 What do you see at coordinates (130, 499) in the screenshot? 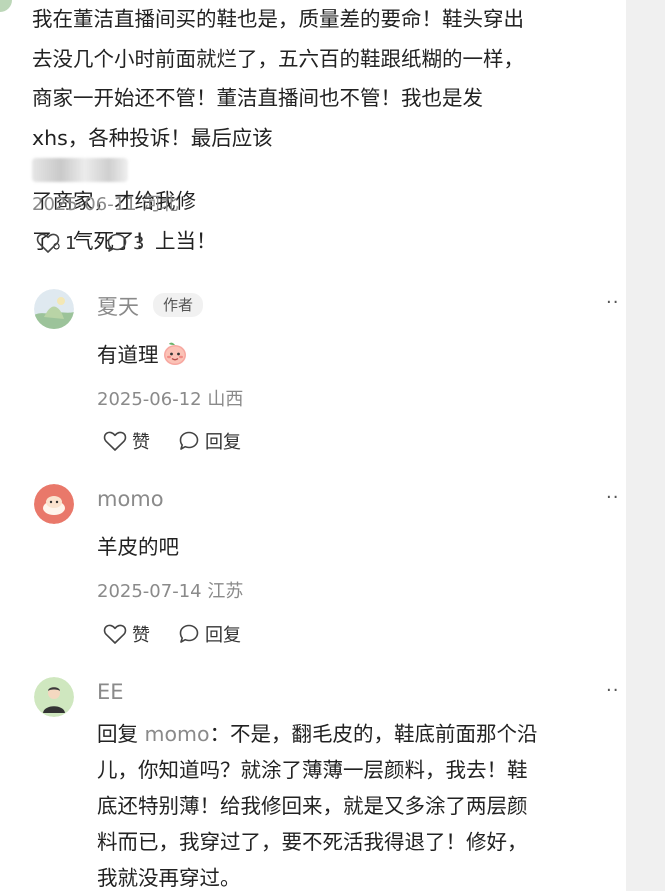
I see `reply-username: momo` at bounding box center [130, 499].